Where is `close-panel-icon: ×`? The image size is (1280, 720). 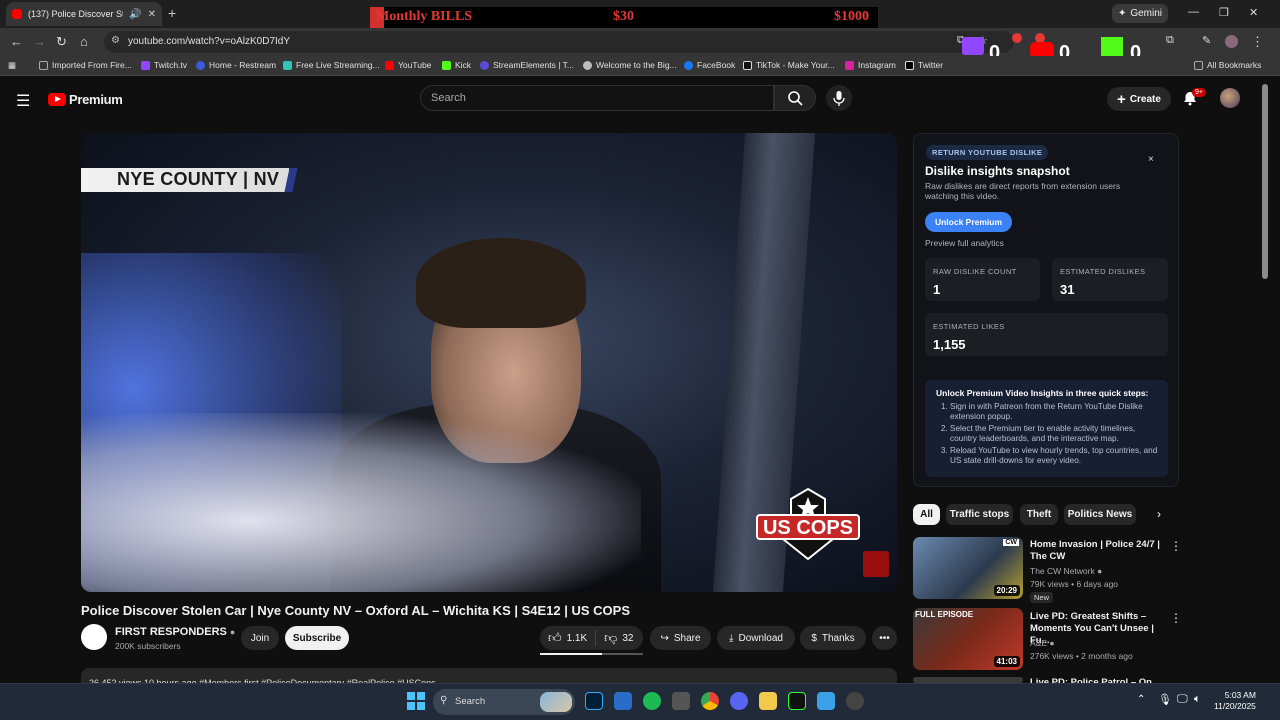 close-panel-icon: × is located at coordinates (1151, 159).